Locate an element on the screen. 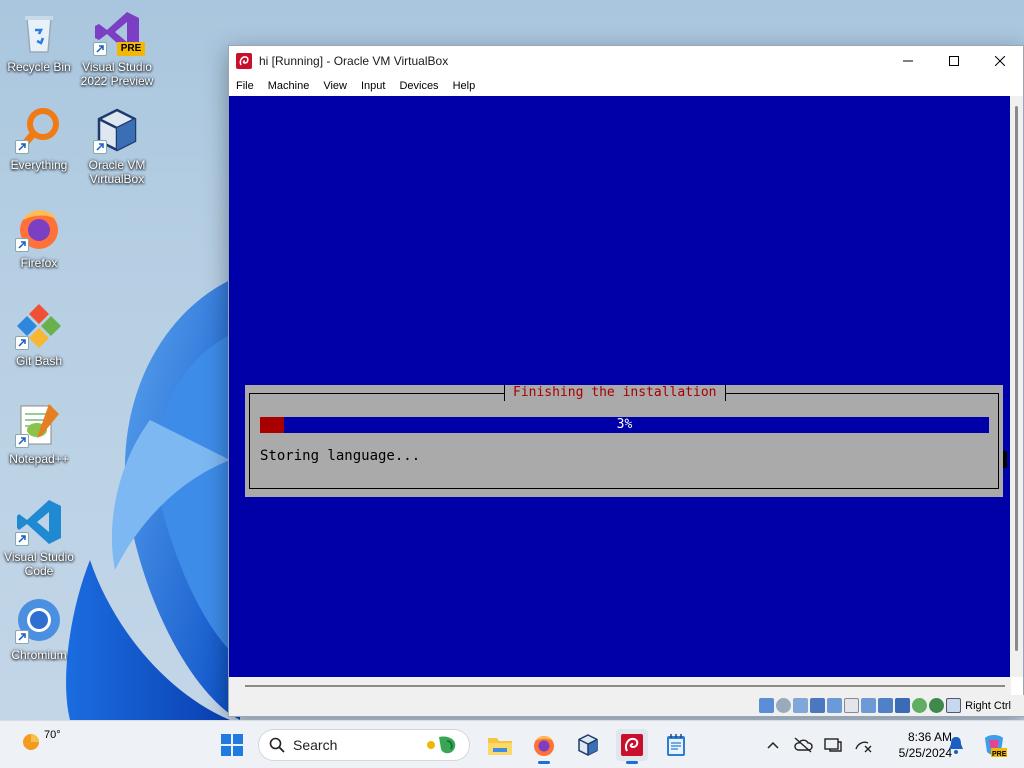 The height and width of the screenshot is (768, 1024). vertical-scrollbar is located at coordinates (1016, 386).